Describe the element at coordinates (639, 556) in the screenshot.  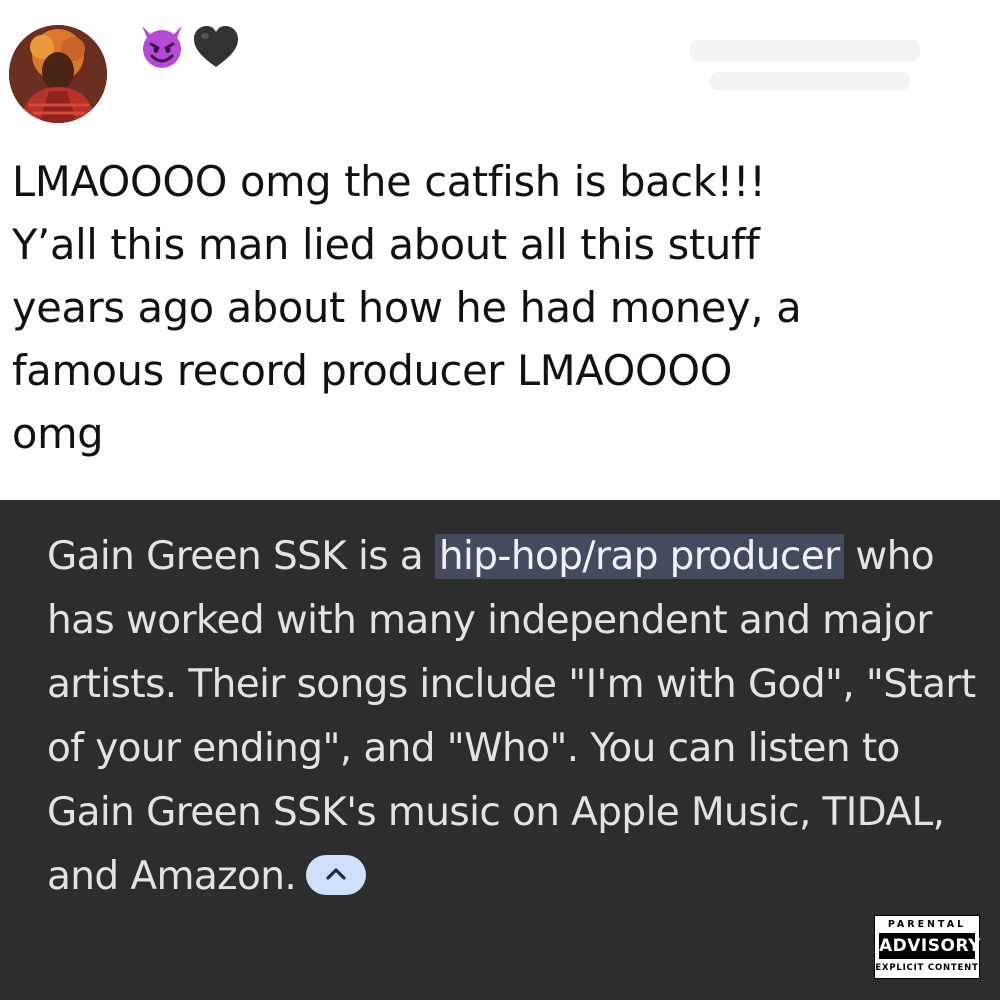
I see `snippet-highlight: hip-hop/rap producer` at that location.